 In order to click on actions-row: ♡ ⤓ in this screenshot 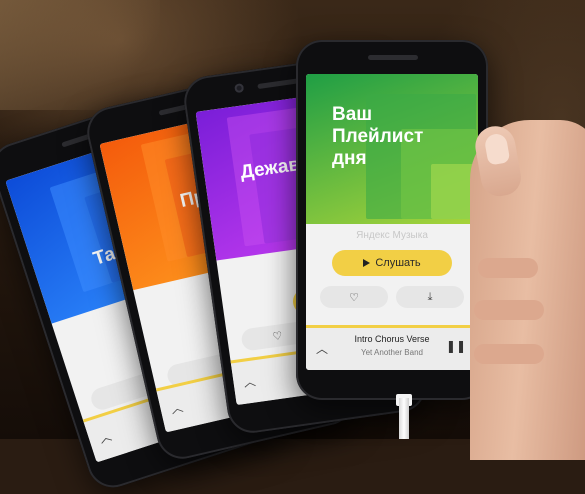, I will do `click(392, 297)`.